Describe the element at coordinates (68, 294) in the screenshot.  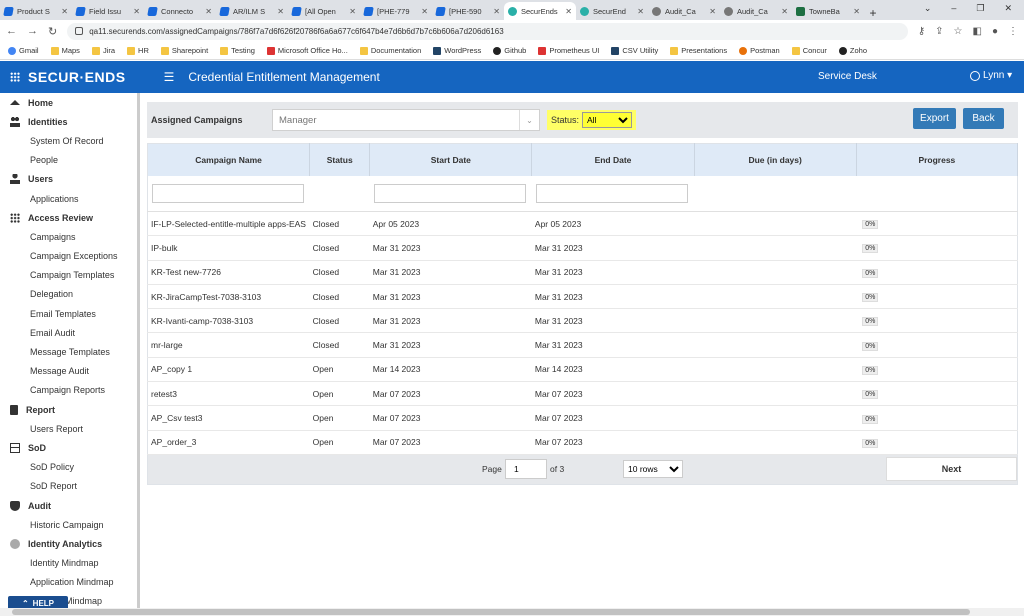
I see `sidebar-item-delegation: Delegation` at that location.